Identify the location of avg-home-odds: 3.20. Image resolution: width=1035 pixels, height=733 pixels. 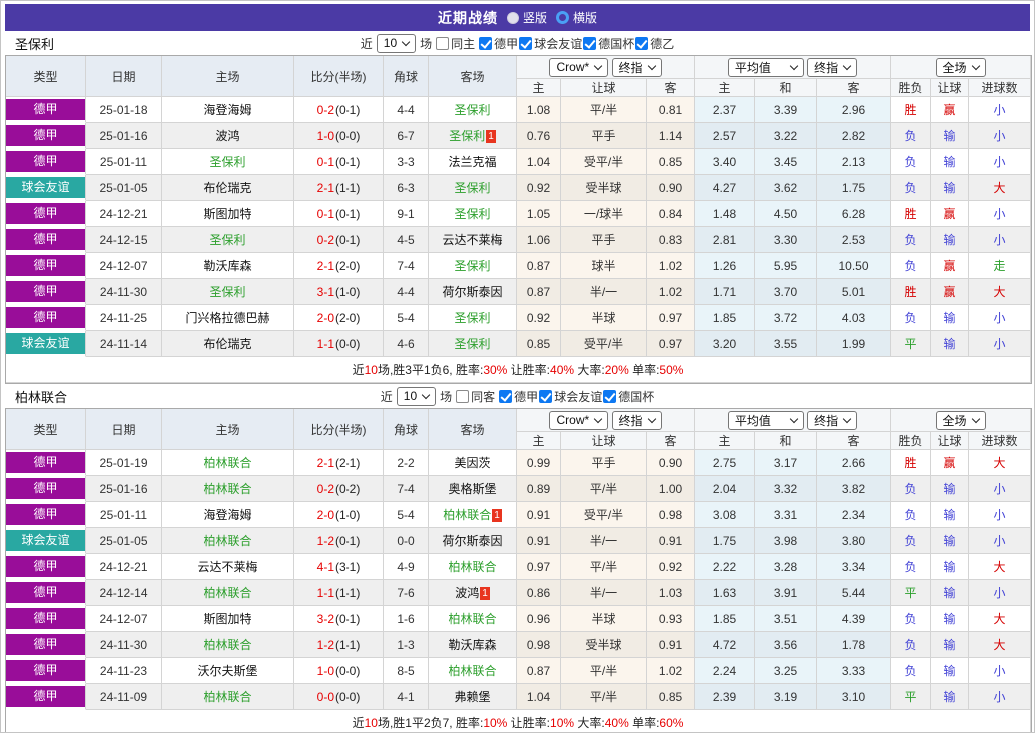
(725, 344).